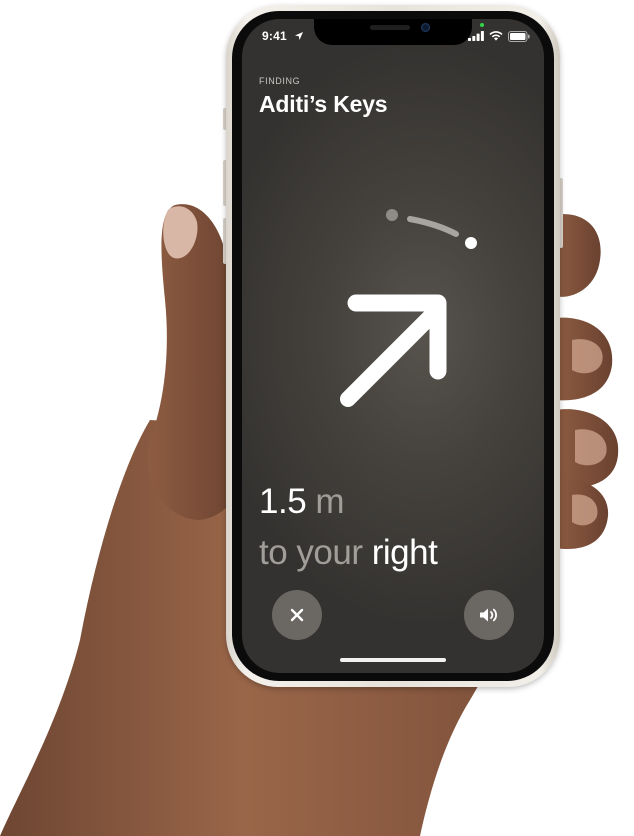 The width and height of the screenshot is (634, 836). I want to click on direction-text: to your right, so click(348, 553).